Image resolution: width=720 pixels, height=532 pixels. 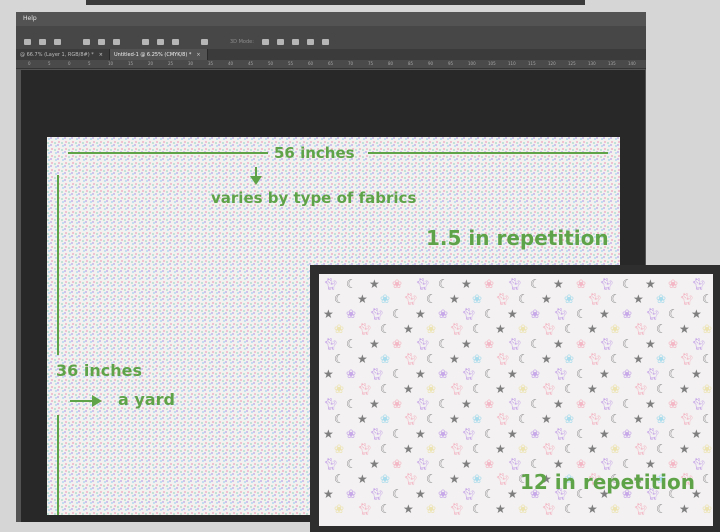 I want to click on large-repetition-label: 12 in repetition, so click(x=607, y=482).